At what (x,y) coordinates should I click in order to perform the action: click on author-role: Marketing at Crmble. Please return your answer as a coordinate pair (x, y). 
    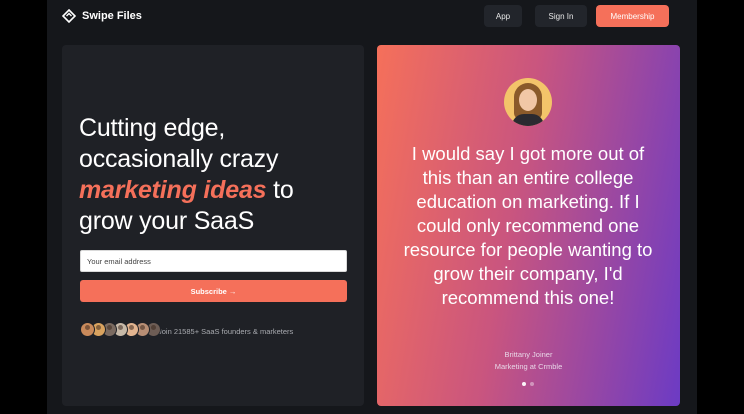
    Looking at the image, I should click on (528, 366).